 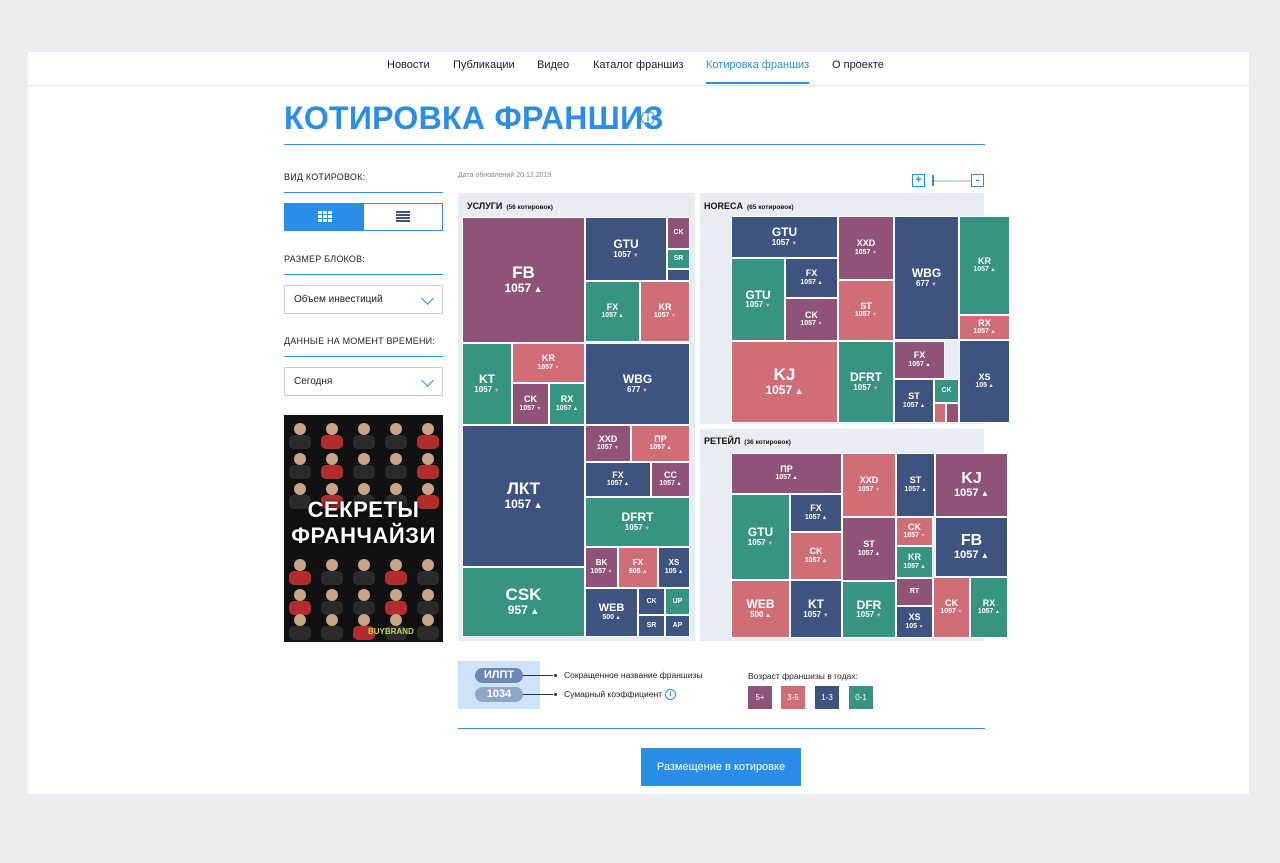 What do you see at coordinates (977, 180) in the screenshot?
I see `zoom-out-button: -` at bounding box center [977, 180].